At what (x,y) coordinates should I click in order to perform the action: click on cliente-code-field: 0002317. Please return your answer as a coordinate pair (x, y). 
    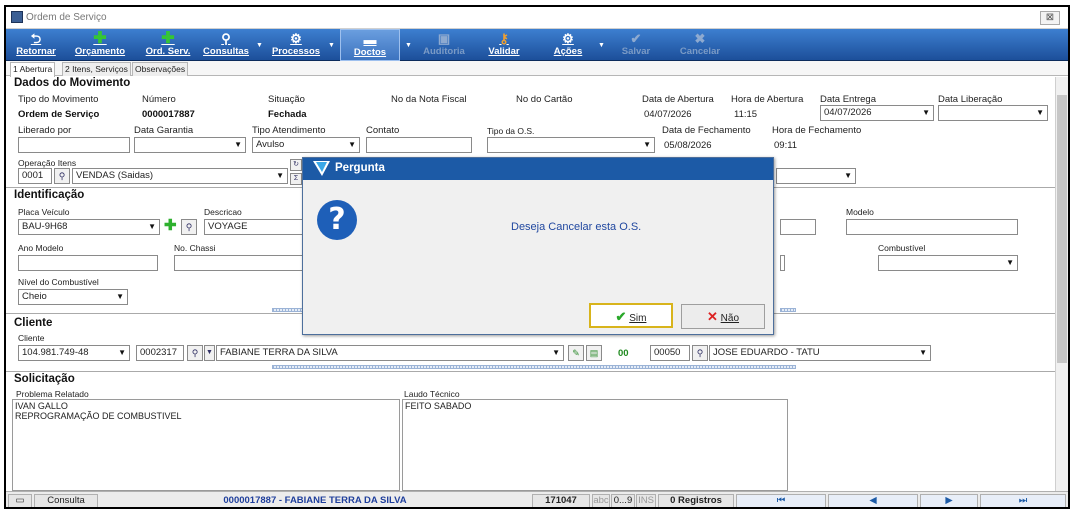
    Looking at the image, I should click on (160, 353).